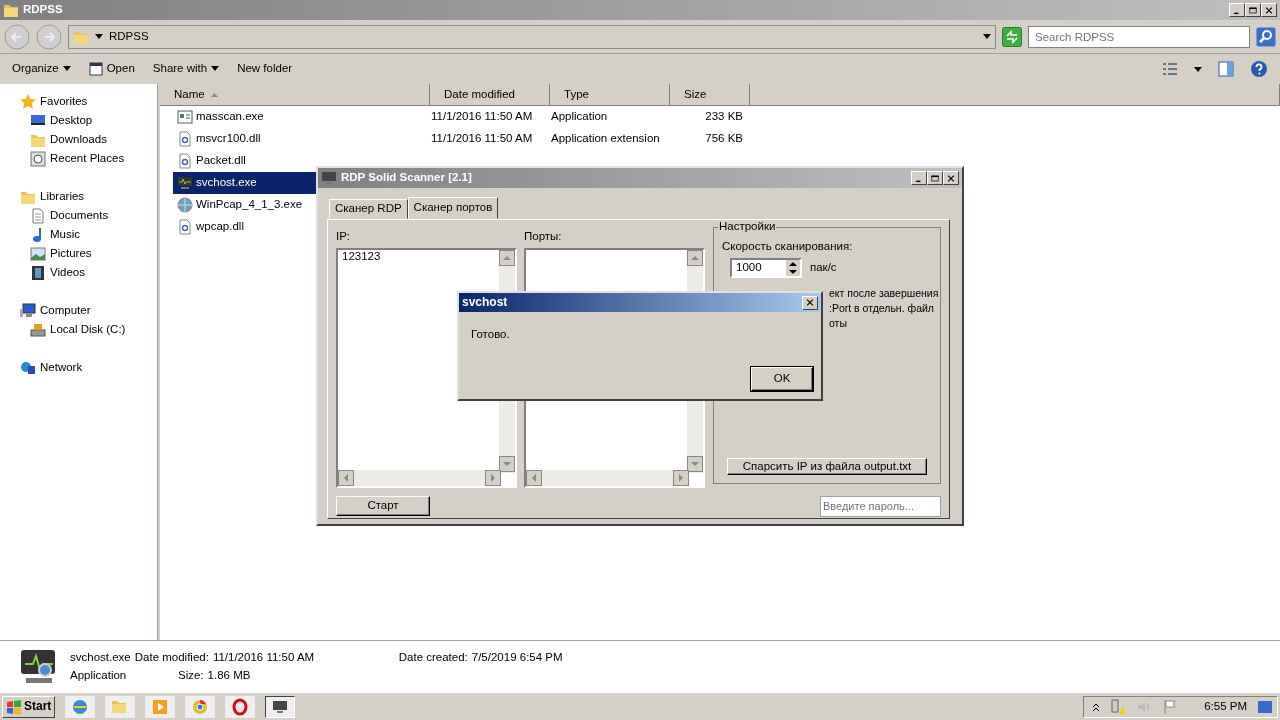 Image resolution: width=1280 pixels, height=720 pixels. Describe the element at coordinates (723, 139) in the screenshot. I see `file-size: 756 KB` at that location.